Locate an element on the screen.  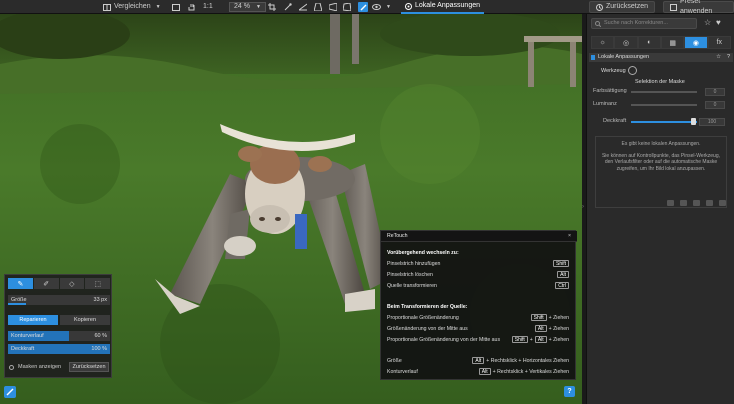
saturation-label: Farbsättigung is located at coordinates (610, 91).